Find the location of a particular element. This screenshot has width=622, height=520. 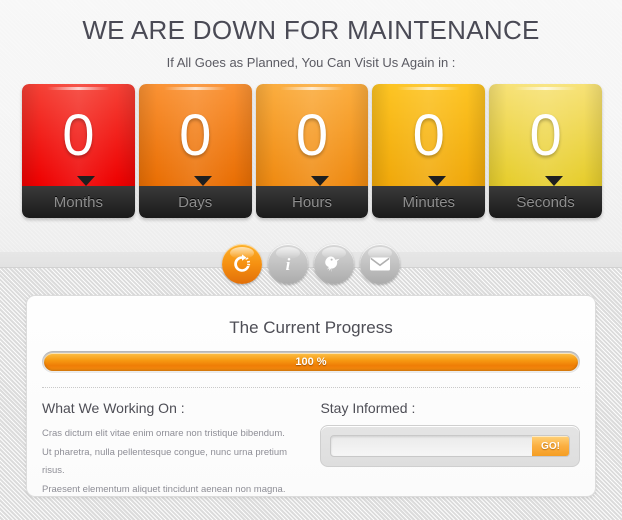

bird-button is located at coordinates (334, 264).